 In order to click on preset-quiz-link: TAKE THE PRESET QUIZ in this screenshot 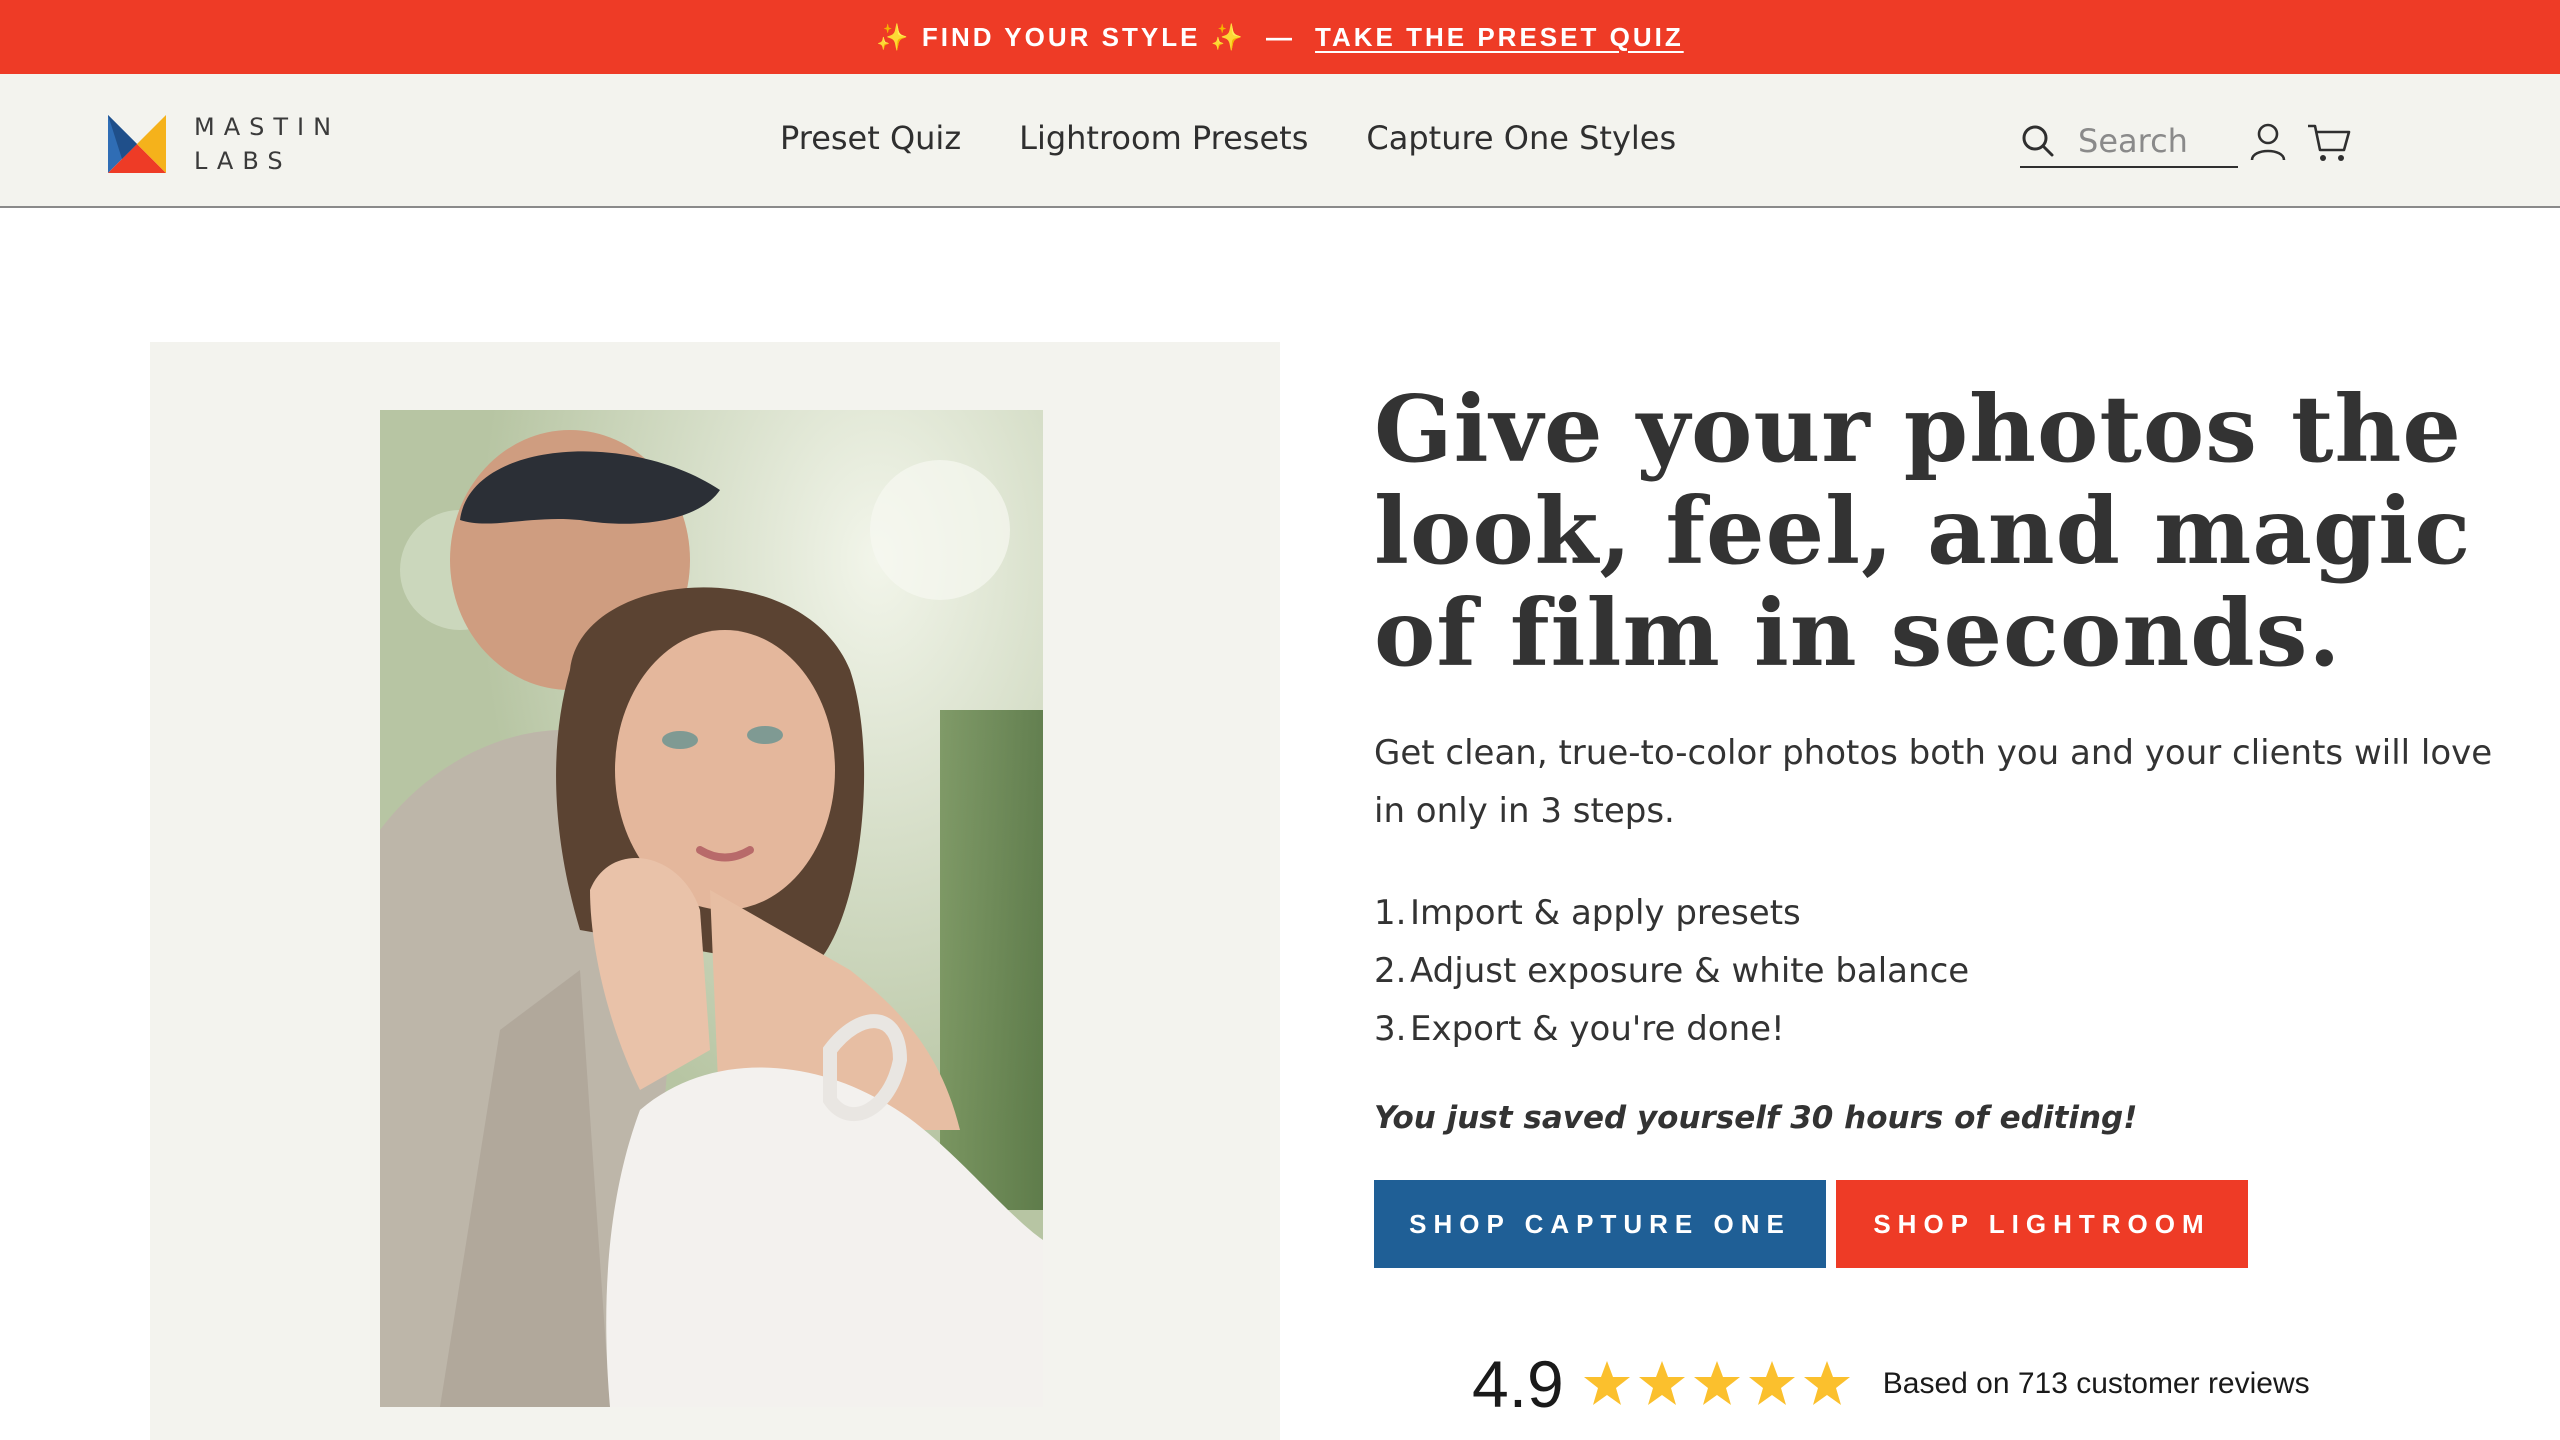, I will do `click(1499, 37)`.